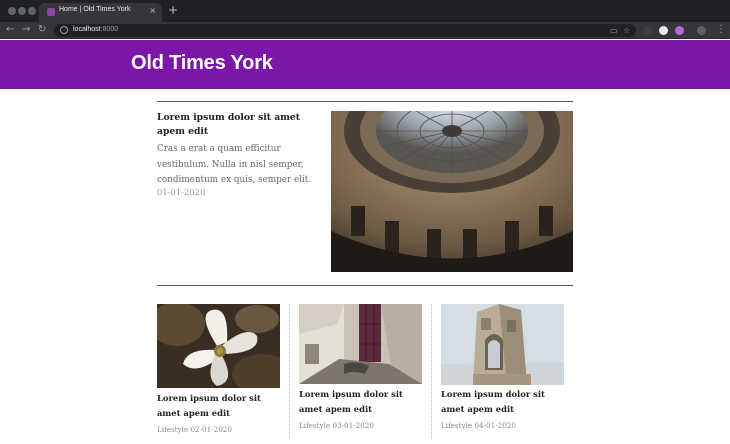 This screenshot has height=444, width=730. What do you see at coordinates (353, 425) in the screenshot?
I see `card-date: 03-01-2020` at bounding box center [353, 425].